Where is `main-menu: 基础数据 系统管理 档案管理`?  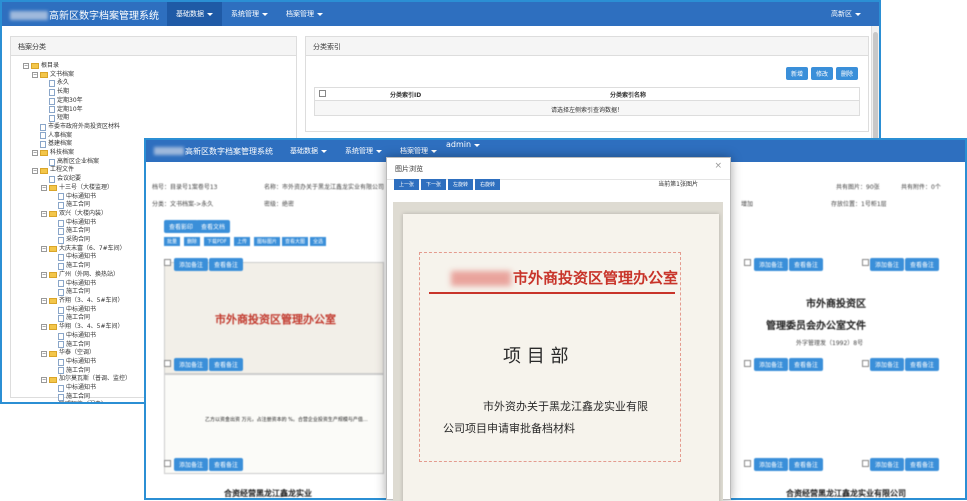 main-menu: 基础数据 系统管理 档案管理 is located at coordinates (249, 14).